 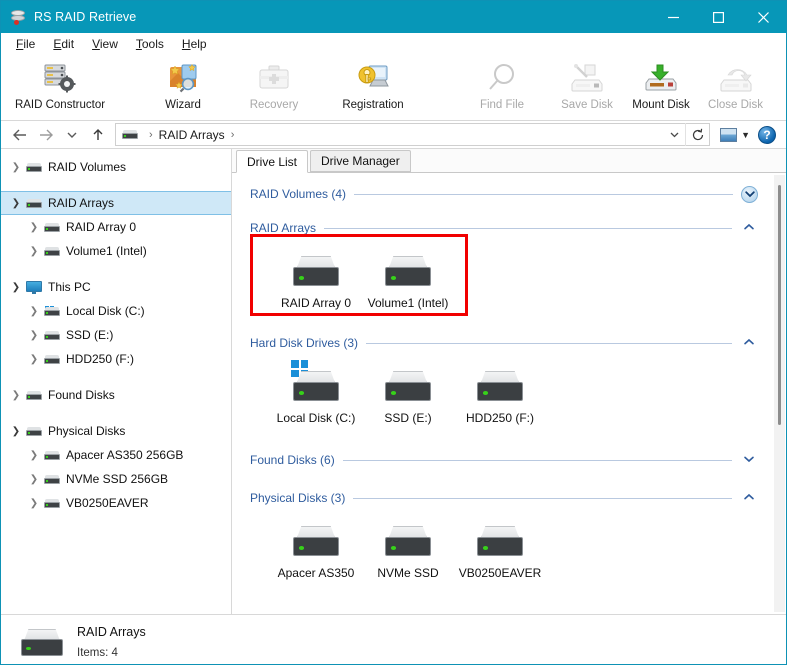 What do you see at coordinates (674, 134) in the screenshot?
I see `address-dropdown-icon` at bounding box center [674, 134].